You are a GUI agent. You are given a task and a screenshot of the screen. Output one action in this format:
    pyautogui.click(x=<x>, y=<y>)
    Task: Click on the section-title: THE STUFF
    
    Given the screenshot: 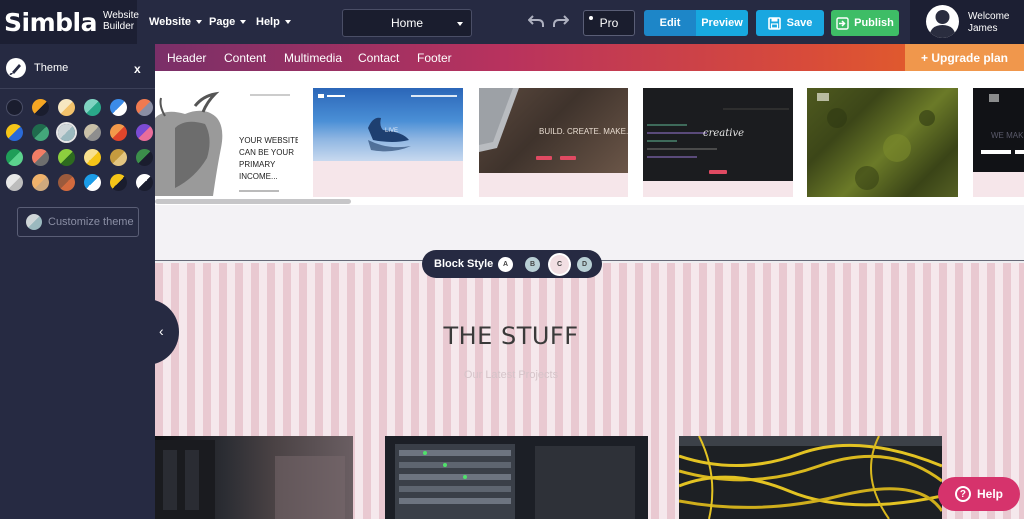 What is the action you would take?
    pyautogui.click(x=511, y=336)
    